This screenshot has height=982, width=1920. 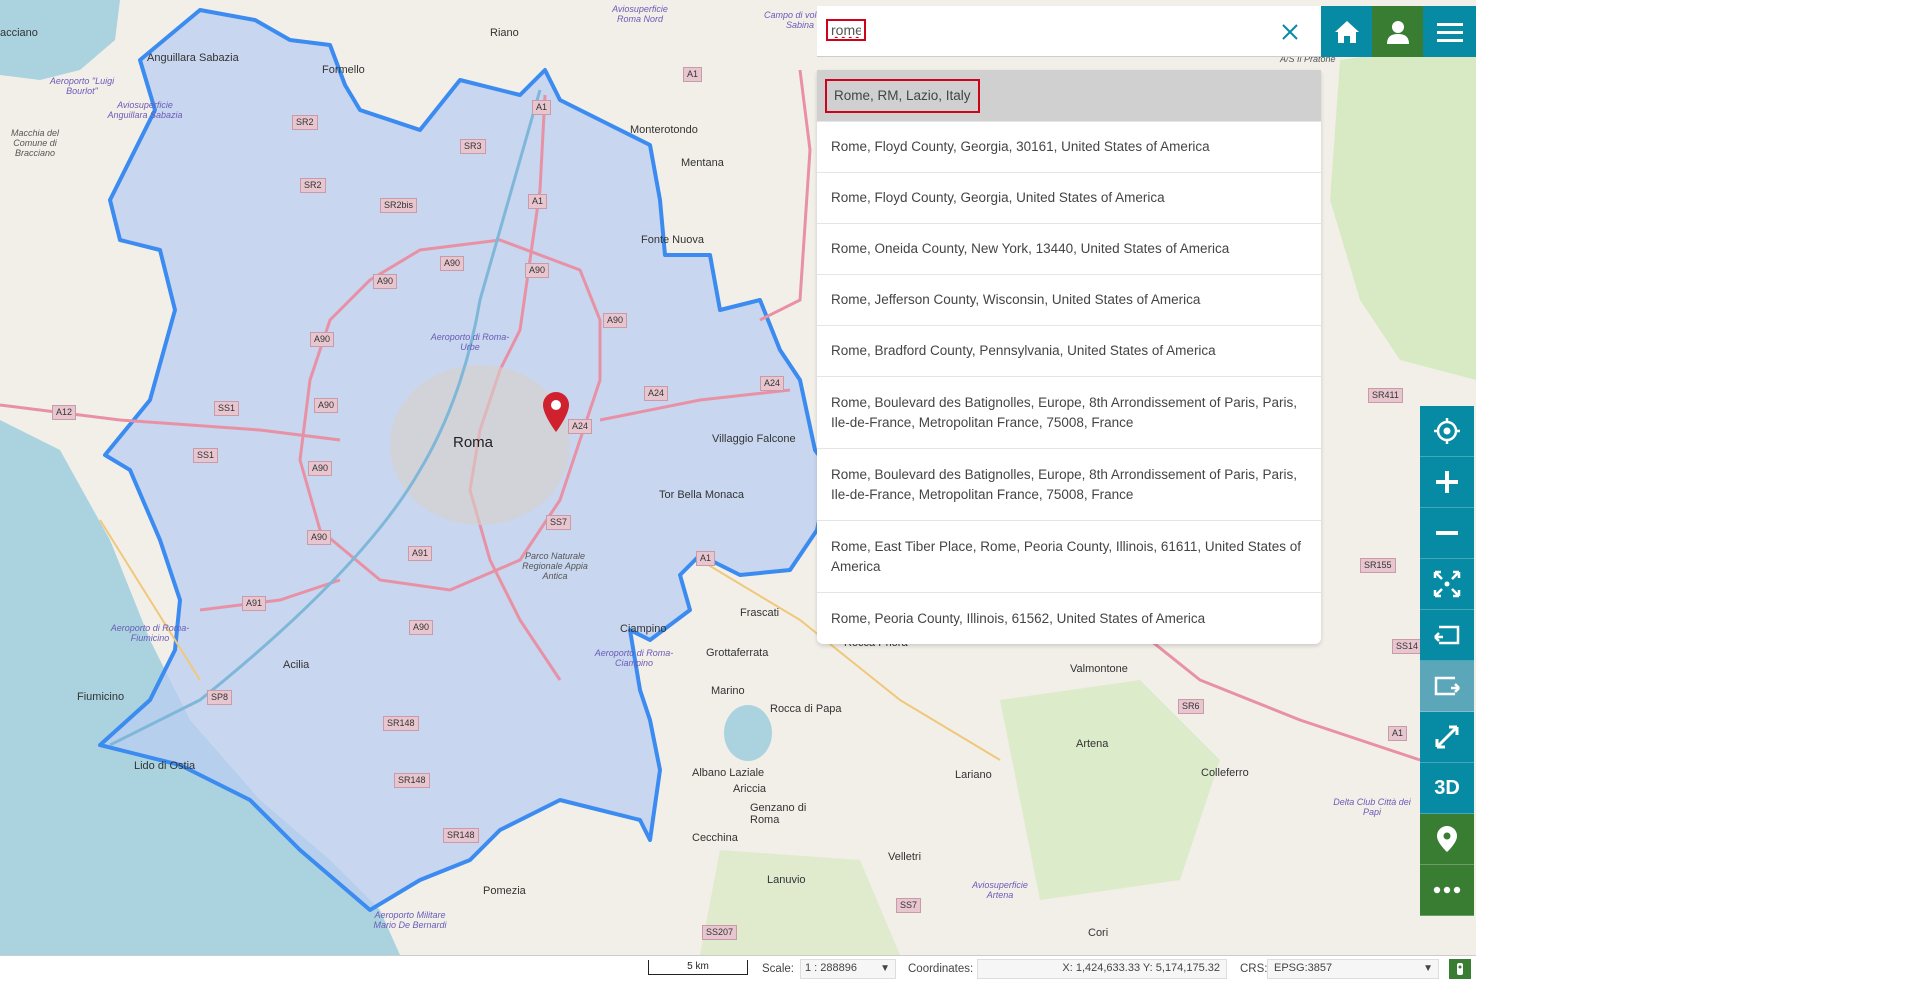 I want to click on map-label-place: Cori, so click(x=1098, y=933).